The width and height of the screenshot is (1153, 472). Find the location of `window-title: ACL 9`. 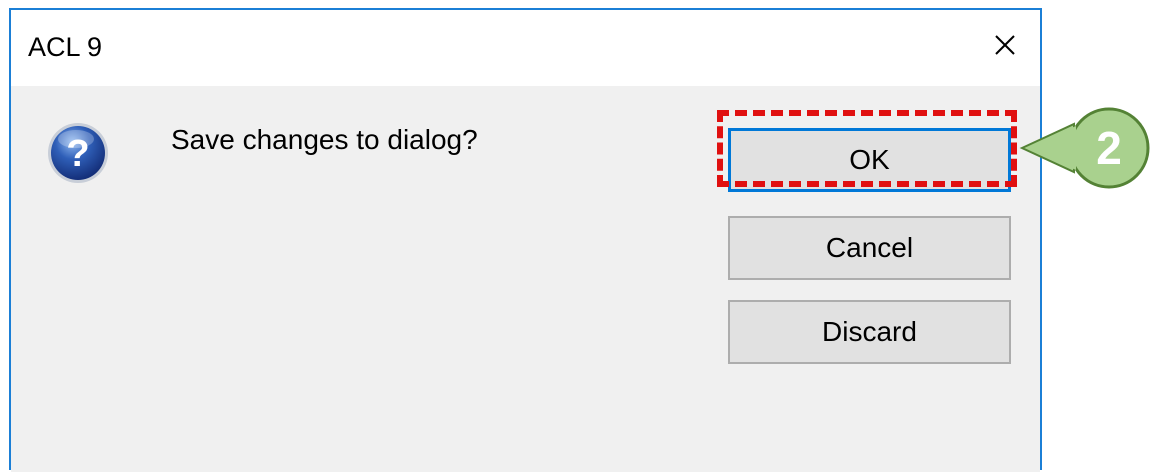

window-title: ACL 9 is located at coordinates (65, 47).